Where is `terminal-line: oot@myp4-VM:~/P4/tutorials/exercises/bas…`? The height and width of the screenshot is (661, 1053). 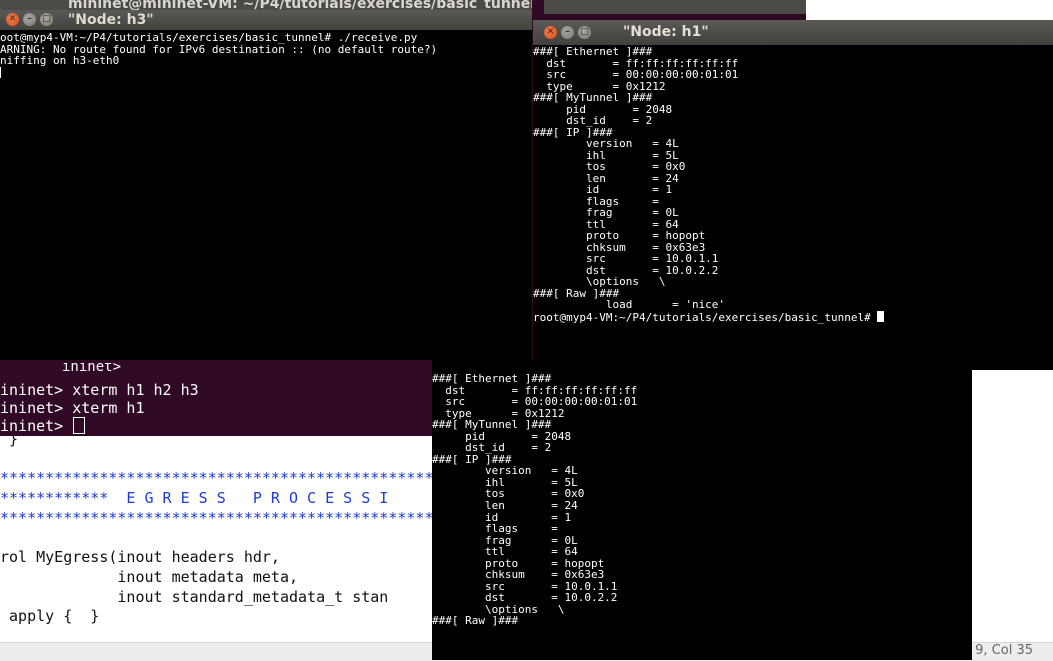
terminal-line: oot@myp4-VM:~/P4/tutorials/exercises/bas… is located at coordinates (209, 38).